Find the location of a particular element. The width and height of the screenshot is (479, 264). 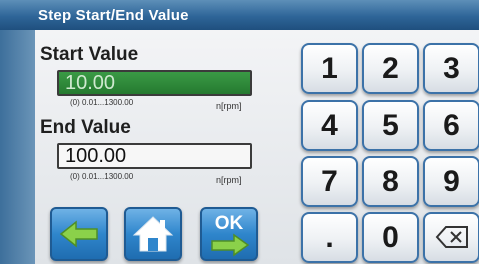

key-3: 3 is located at coordinates (451, 68).